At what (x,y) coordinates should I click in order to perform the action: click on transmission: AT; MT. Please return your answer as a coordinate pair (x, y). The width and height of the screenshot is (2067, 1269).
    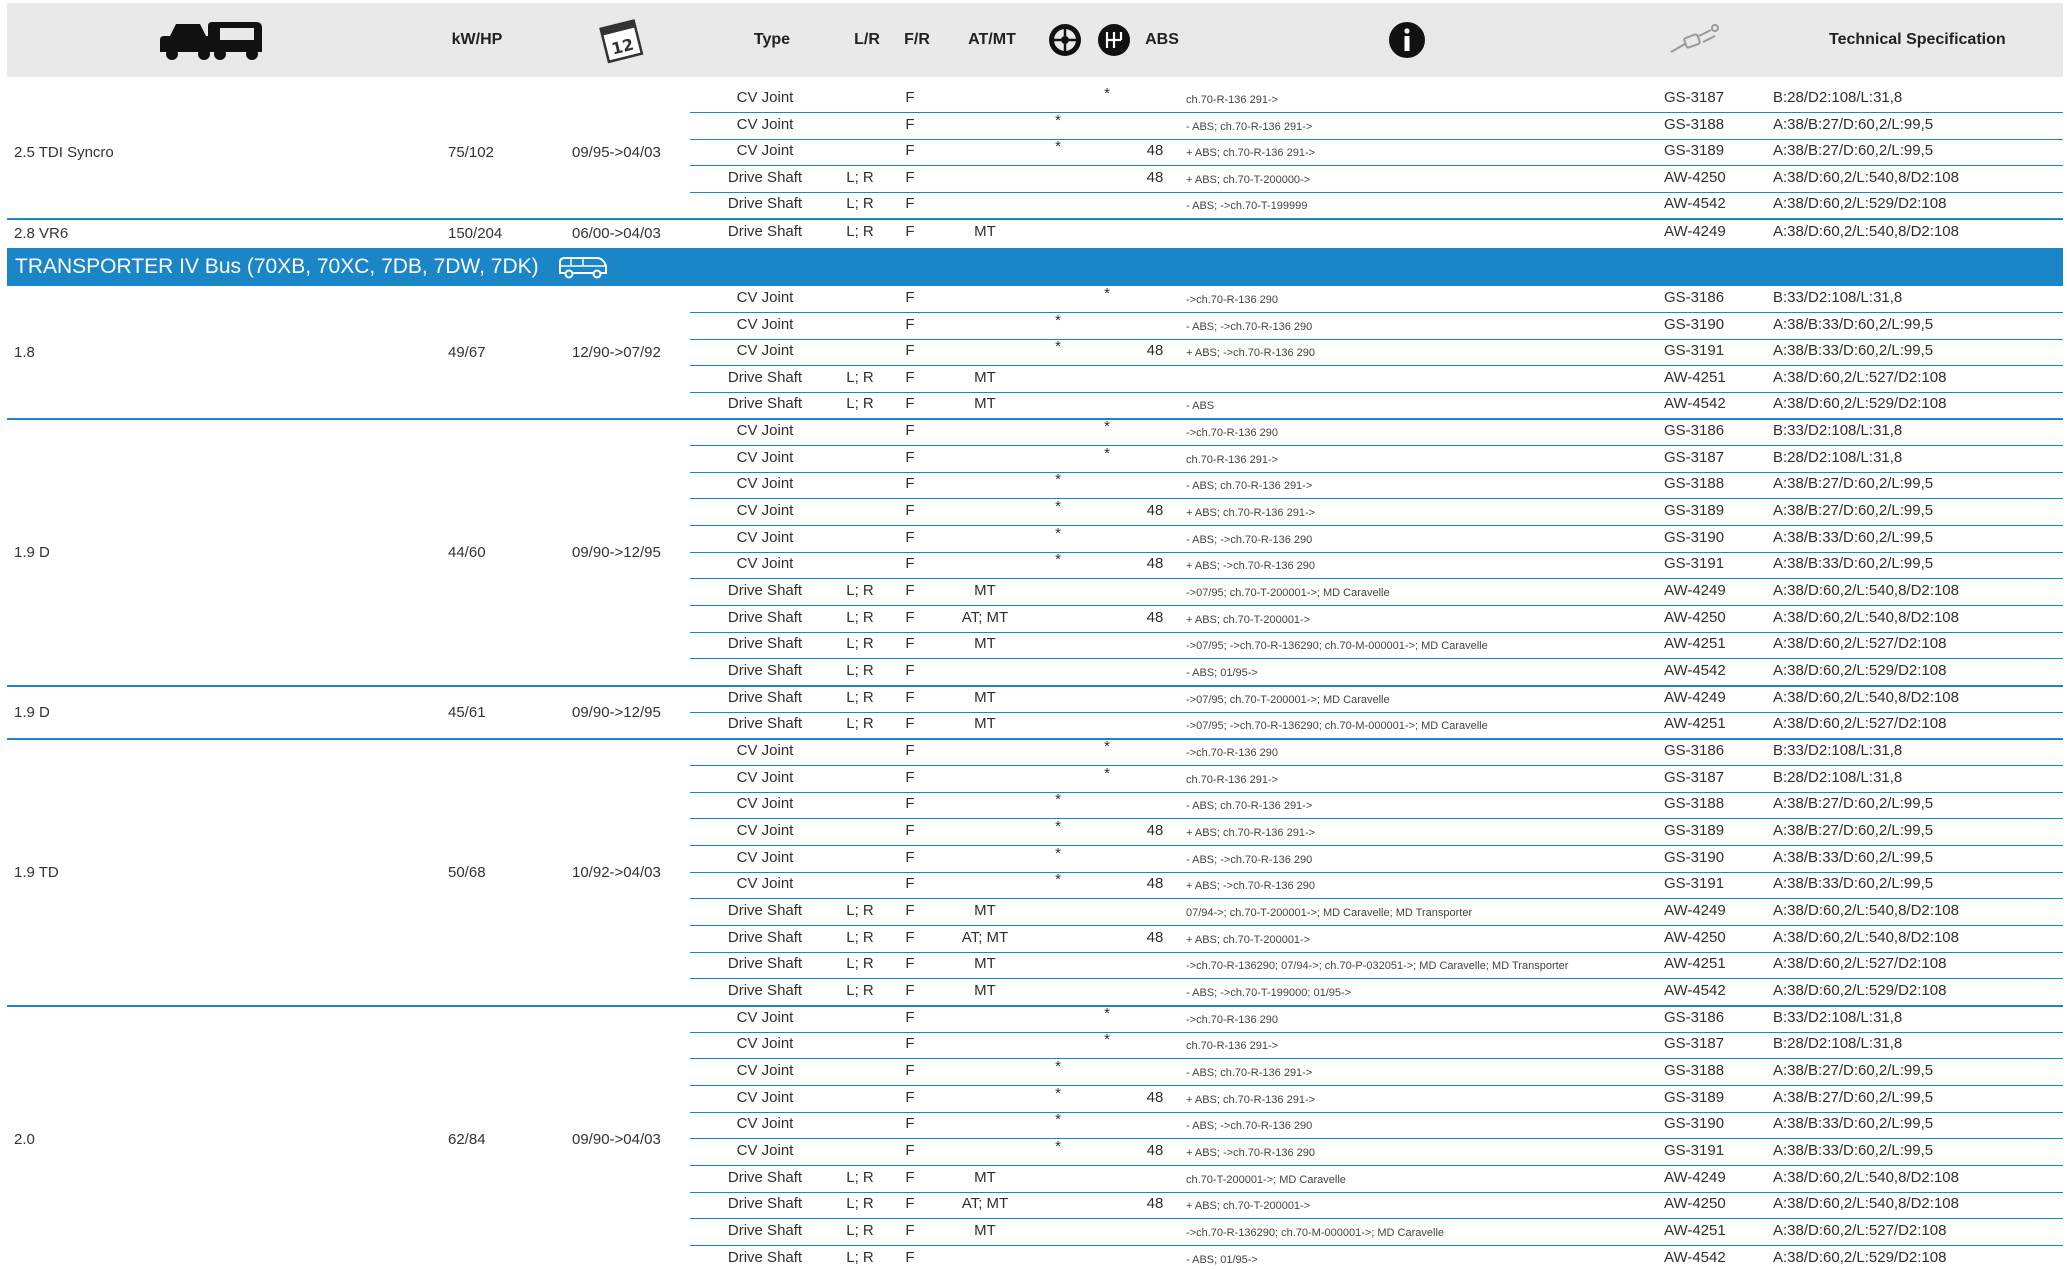
    Looking at the image, I should click on (985, 617).